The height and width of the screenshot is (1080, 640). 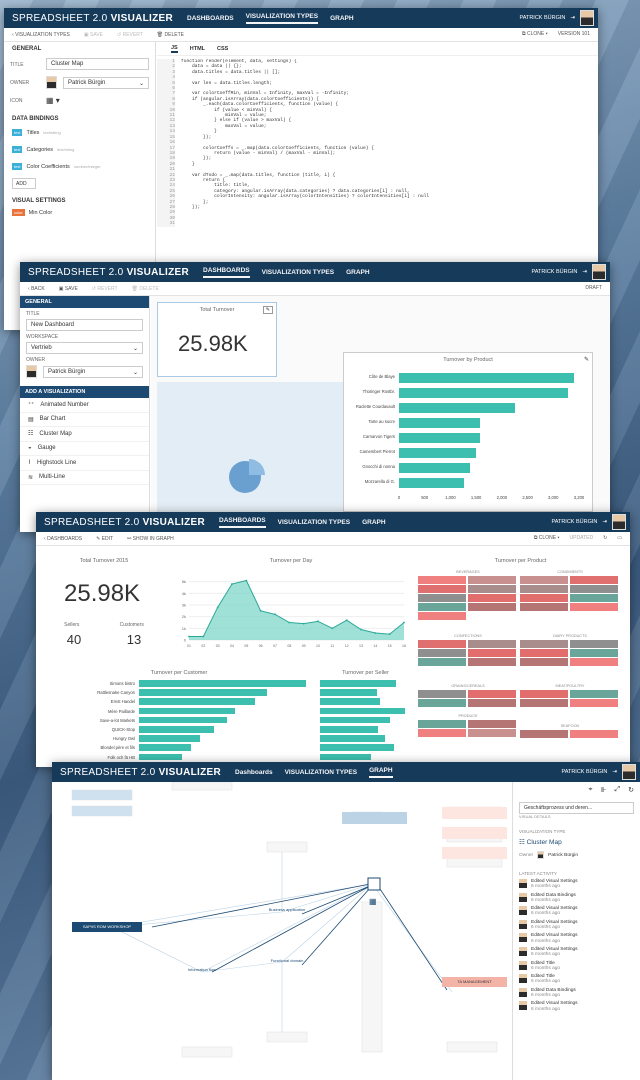 I want to click on title-input: Cluster Map, so click(x=97, y=64).